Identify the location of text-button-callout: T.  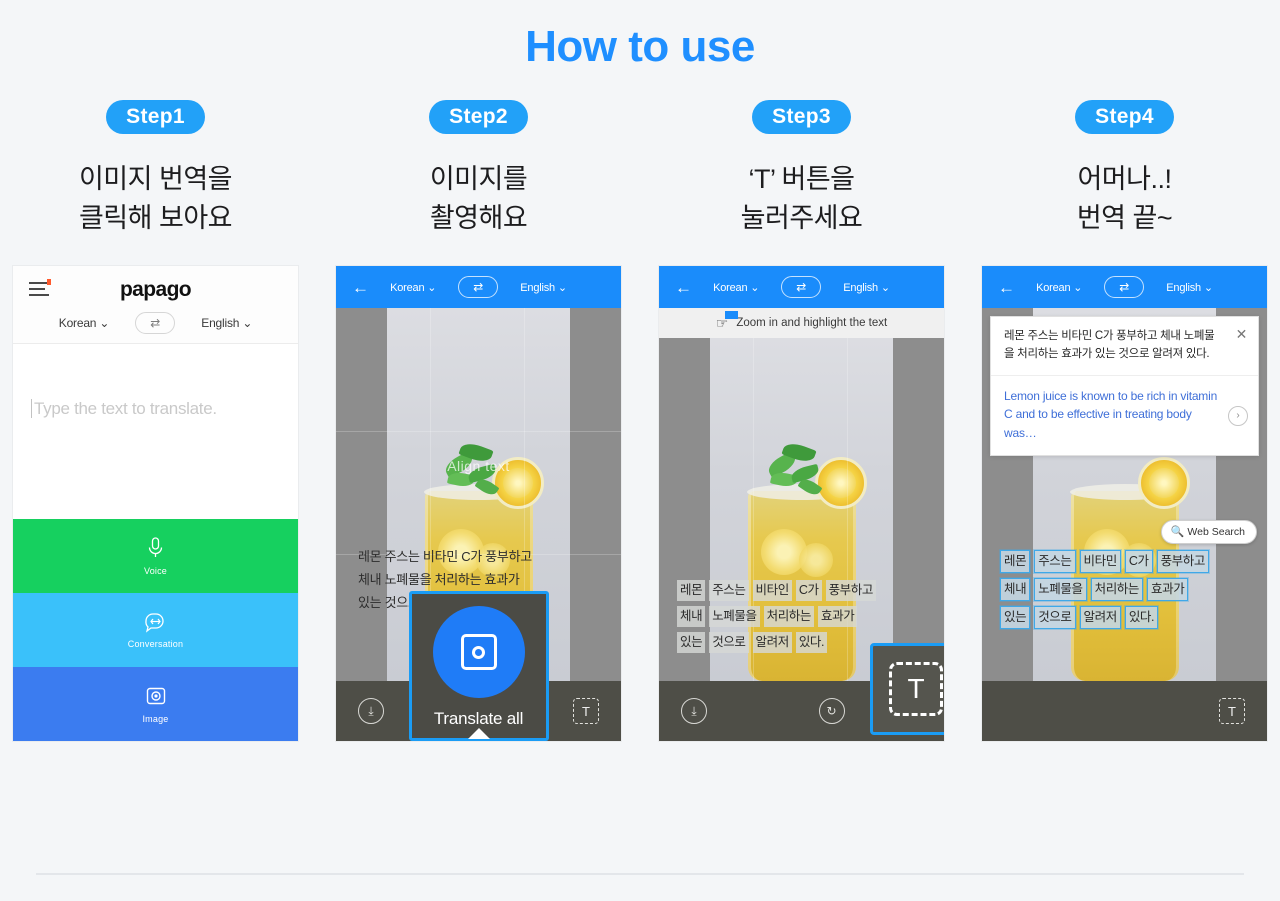
(907, 689).